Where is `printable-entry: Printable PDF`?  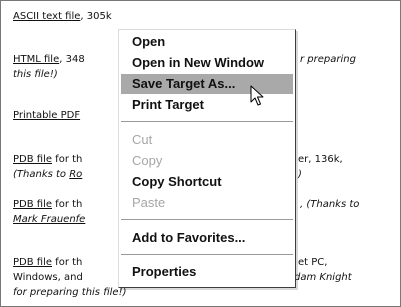
printable-entry: Printable PDF is located at coordinates (46, 115).